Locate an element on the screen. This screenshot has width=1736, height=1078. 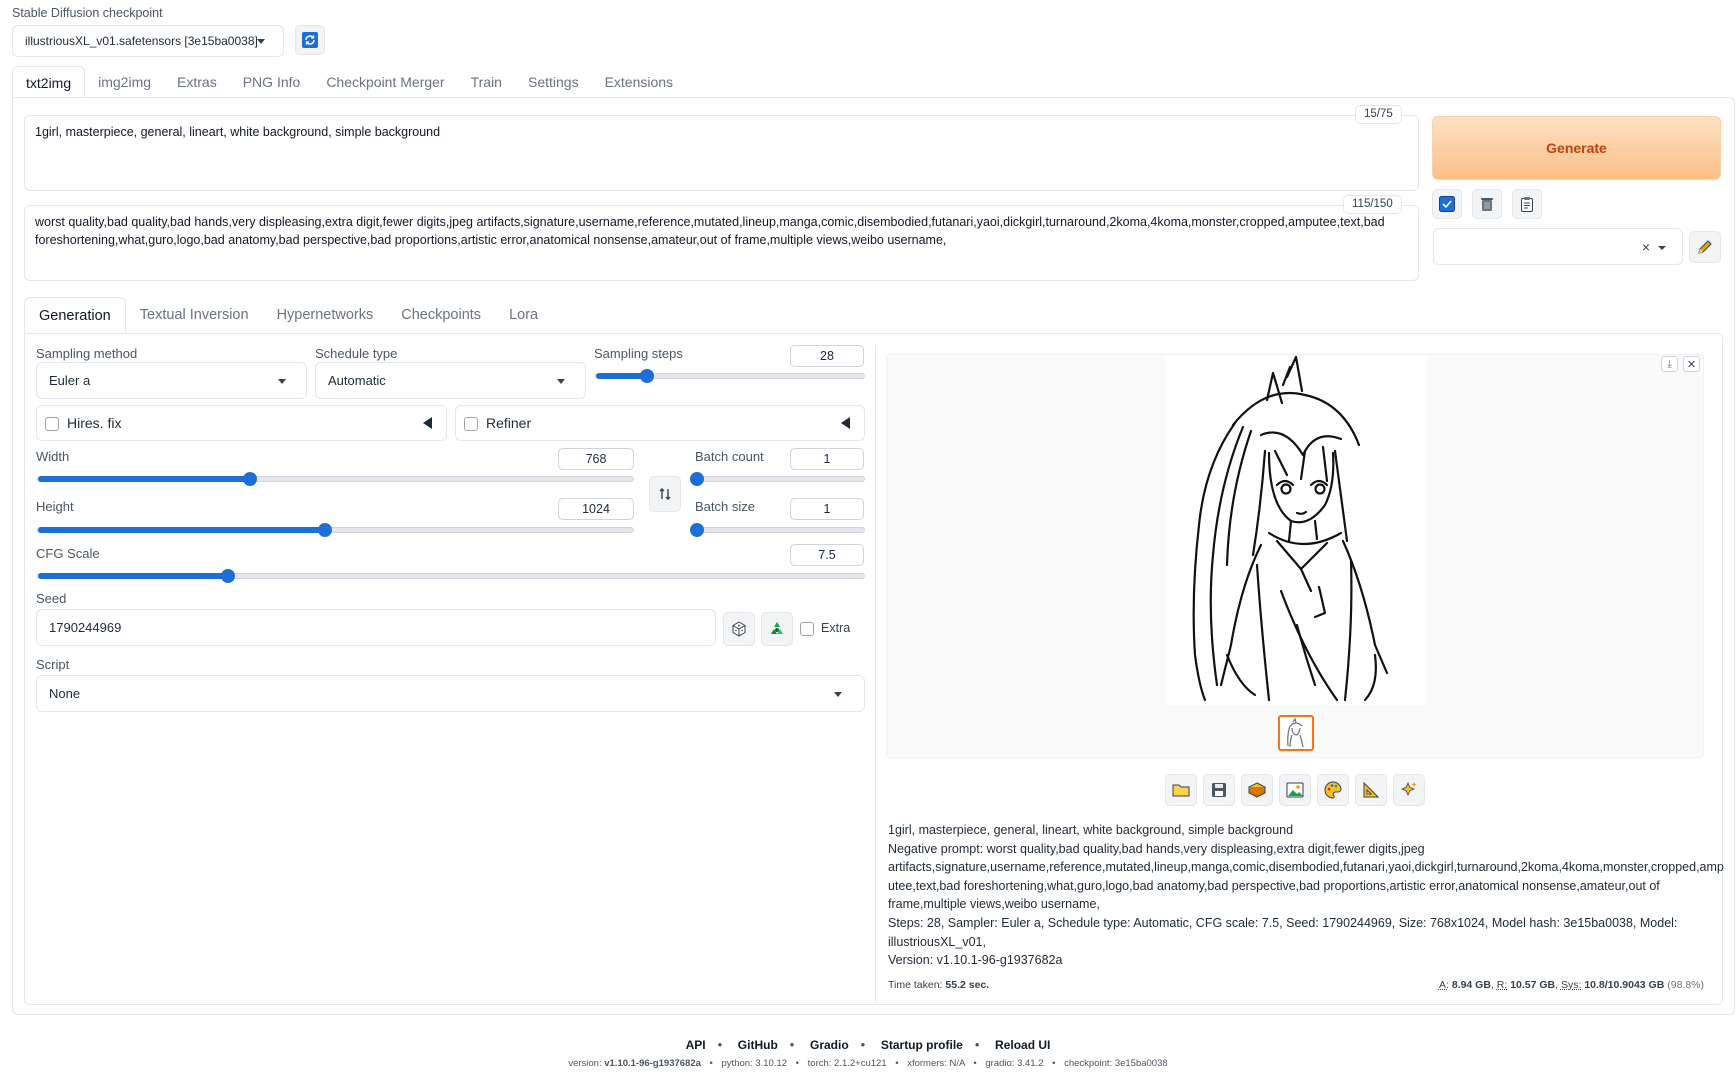
batch-size-slider is located at coordinates (777, 530).